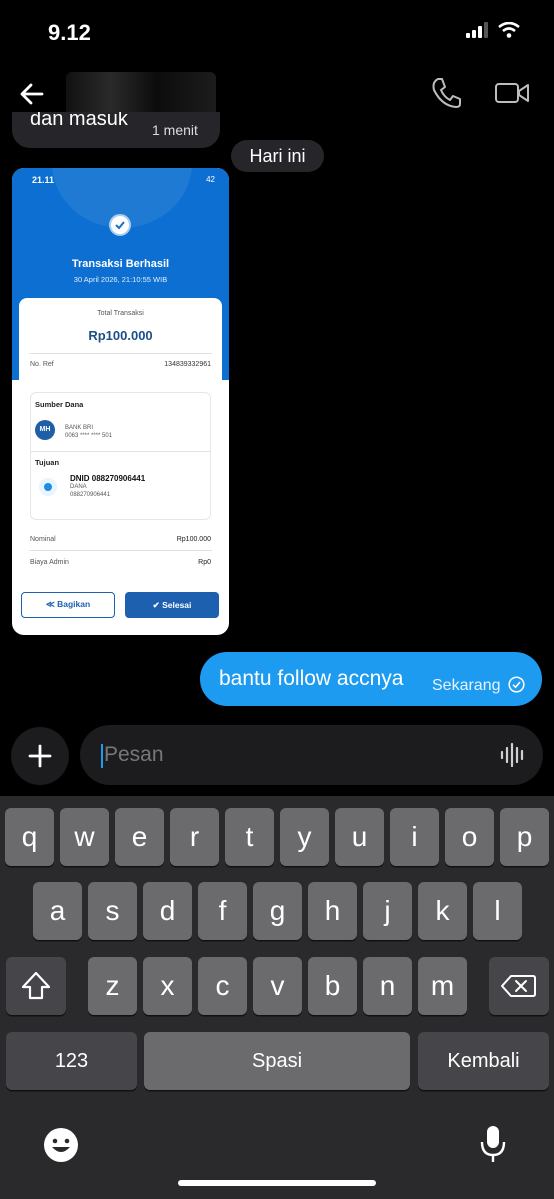  What do you see at coordinates (513, 755) in the screenshot?
I see `voice-message-icon` at bounding box center [513, 755].